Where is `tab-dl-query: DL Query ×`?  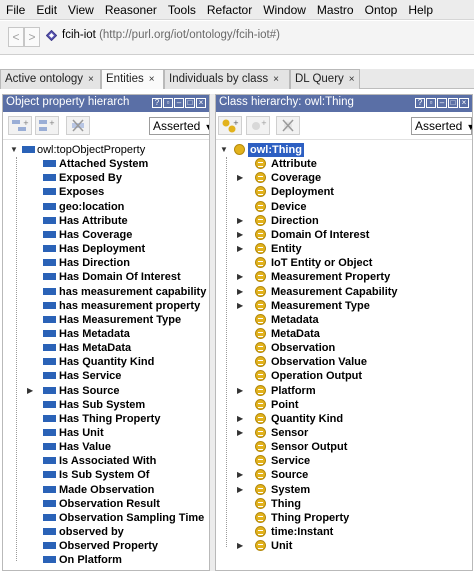
tab-dl-query: DL Query × is located at coordinates (325, 79).